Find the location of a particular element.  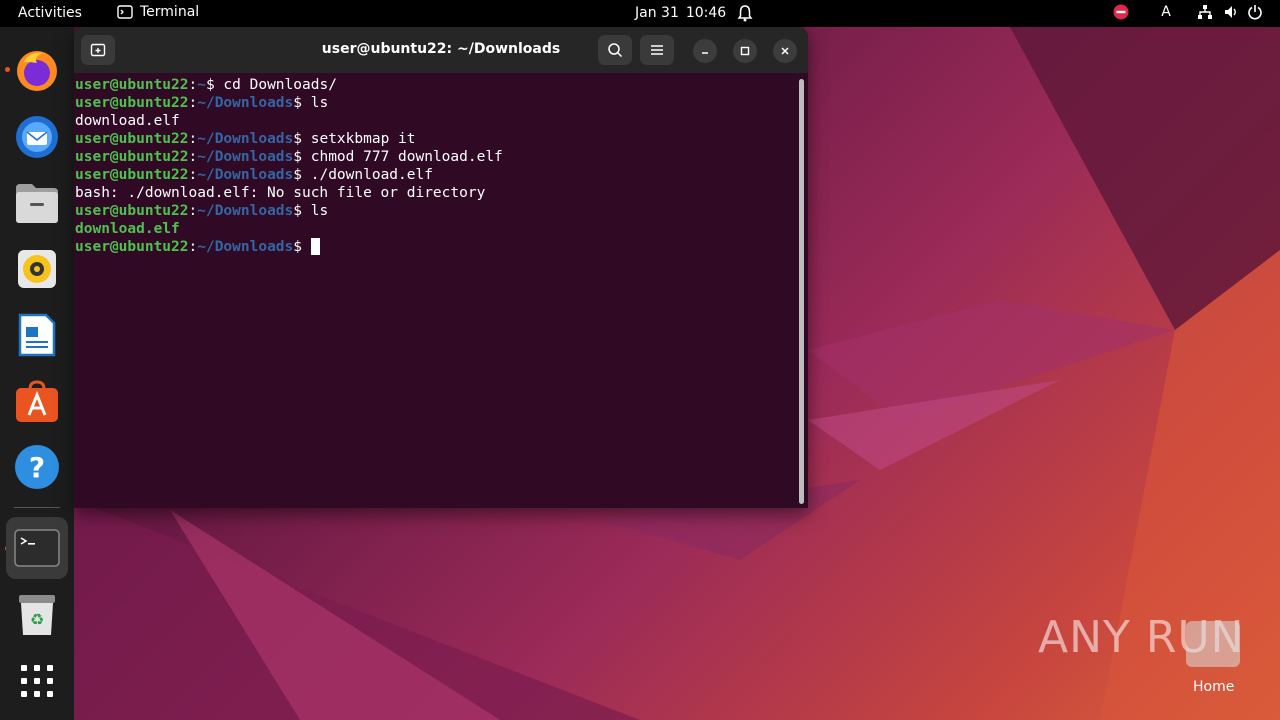

maximize-button is located at coordinates (745, 51).